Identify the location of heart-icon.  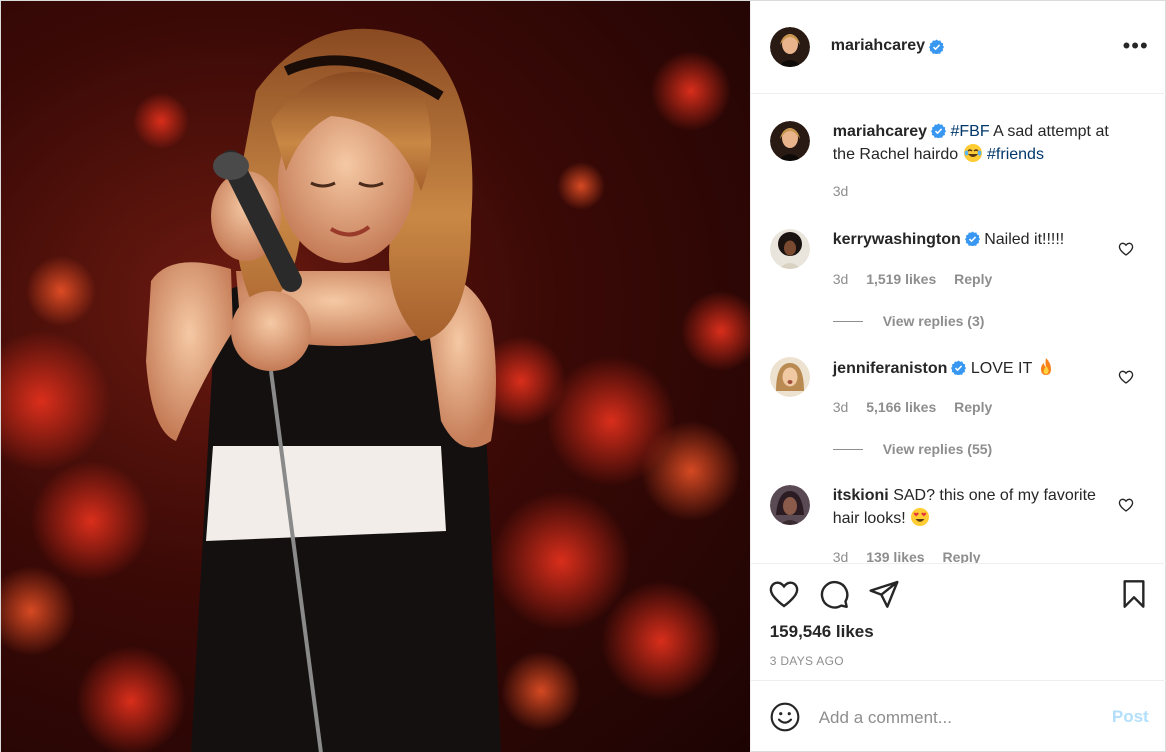
(784, 594).